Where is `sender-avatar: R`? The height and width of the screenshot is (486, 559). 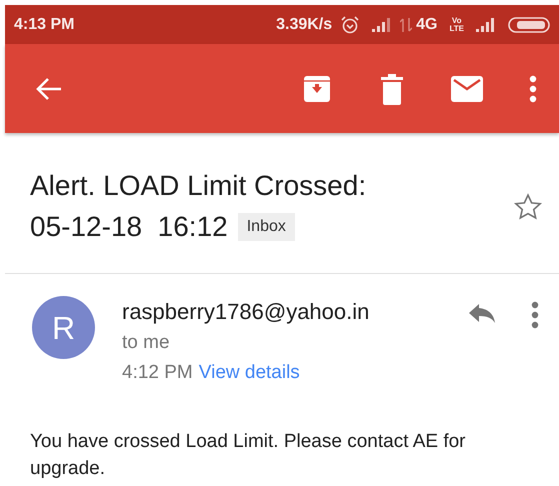 sender-avatar: R is located at coordinates (63, 327).